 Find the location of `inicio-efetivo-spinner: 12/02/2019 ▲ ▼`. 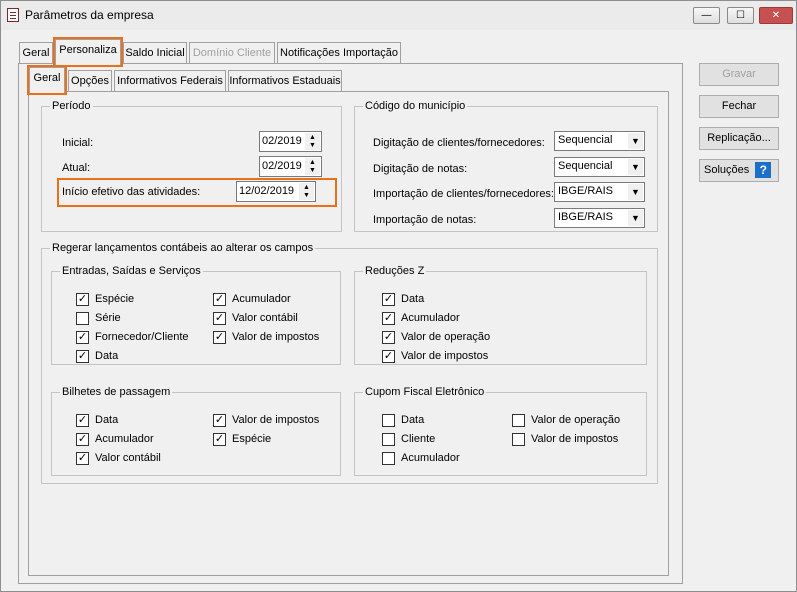

inicio-efetivo-spinner: 12/02/2019 ▲ ▼ is located at coordinates (276, 191).